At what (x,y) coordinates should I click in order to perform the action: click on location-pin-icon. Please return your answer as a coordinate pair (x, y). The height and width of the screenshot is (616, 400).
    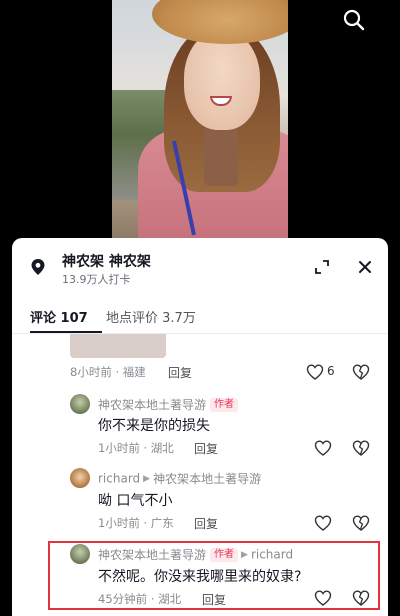
    Looking at the image, I should click on (38, 267).